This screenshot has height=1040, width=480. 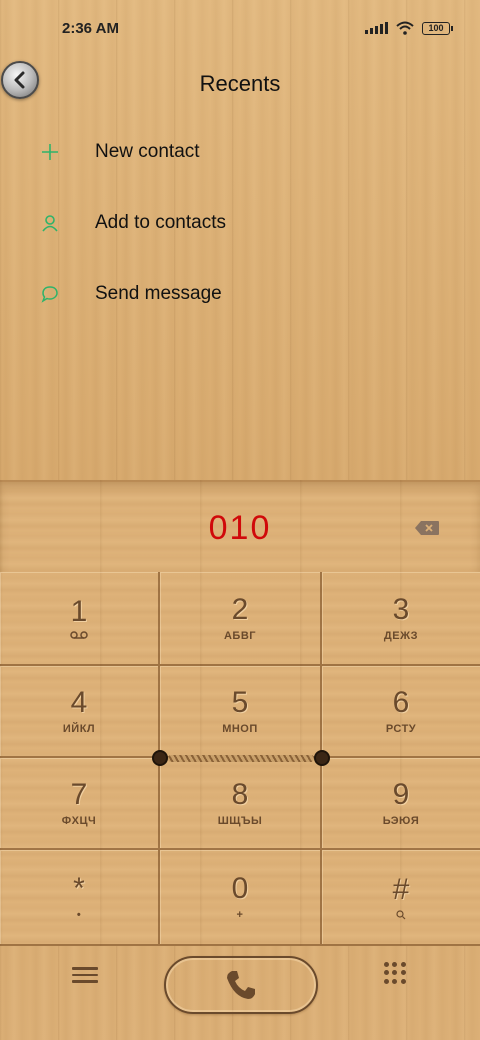 I want to click on key-digit: 4, so click(x=79, y=702).